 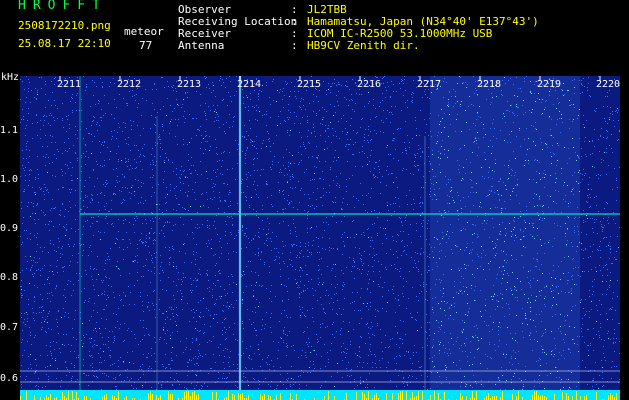 I want to click on y-tick: 0.8, so click(x=9, y=277).